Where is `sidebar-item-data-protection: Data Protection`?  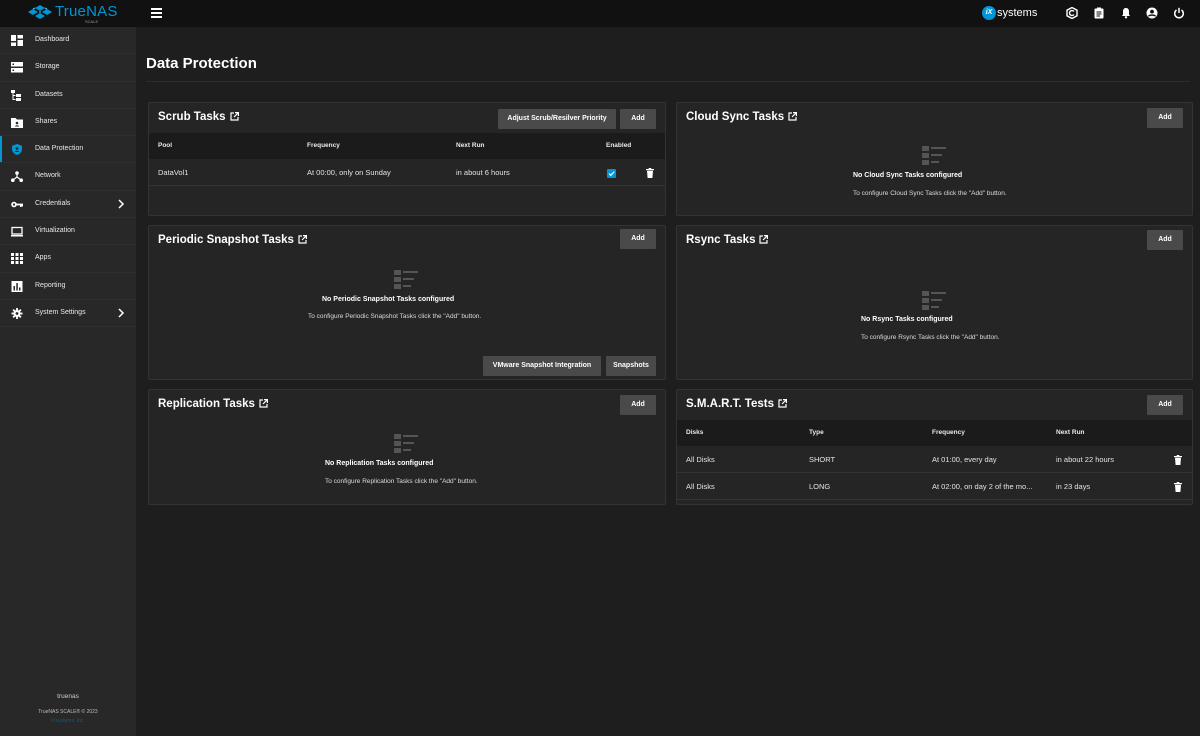
sidebar-item-data-protection: Data Protection is located at coordinates (68, 150).